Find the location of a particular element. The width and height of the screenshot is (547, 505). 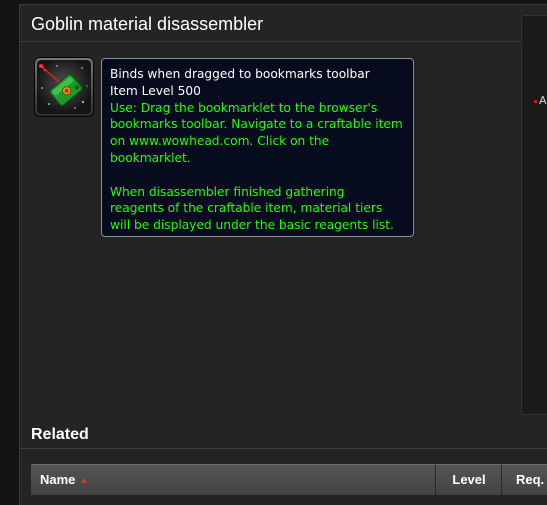

related-heading: Related is located at coordinates (60, 434).